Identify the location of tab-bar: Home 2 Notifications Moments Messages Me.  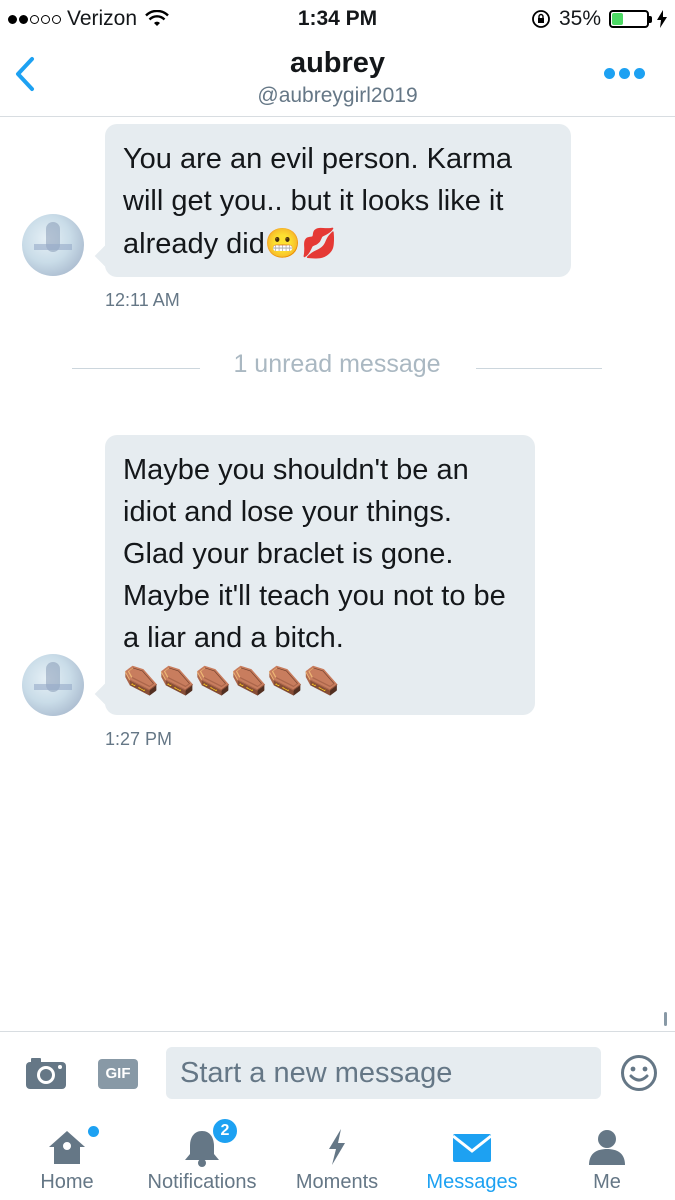
(337, 1158).